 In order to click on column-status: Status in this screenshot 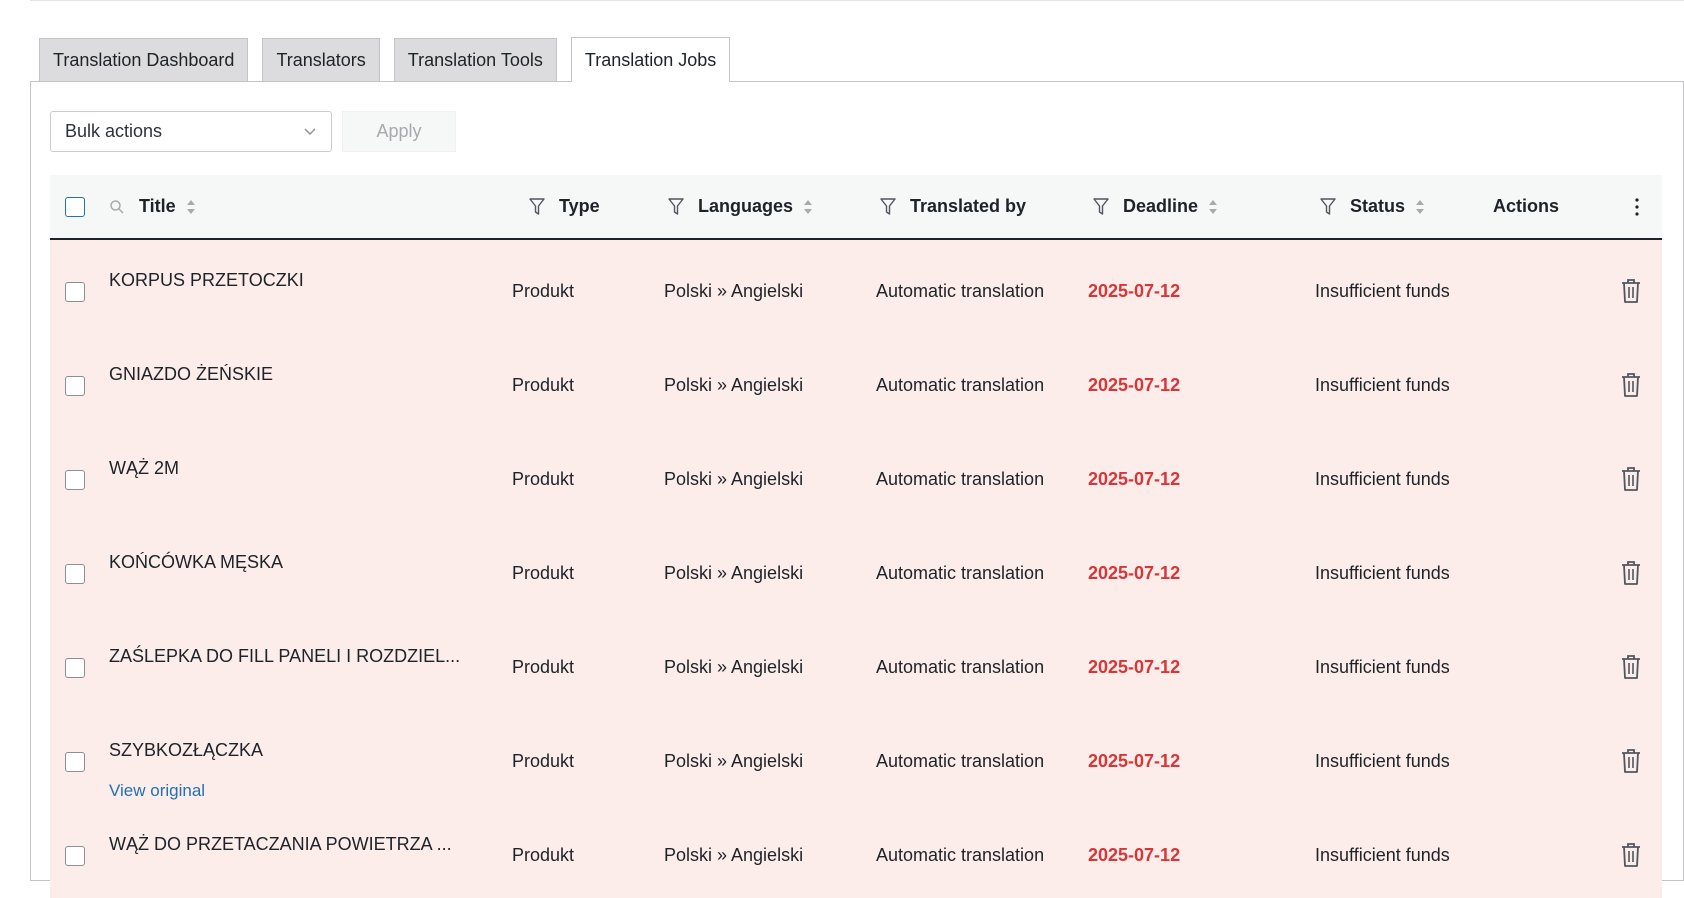, I will do `click(1372, 206)`.